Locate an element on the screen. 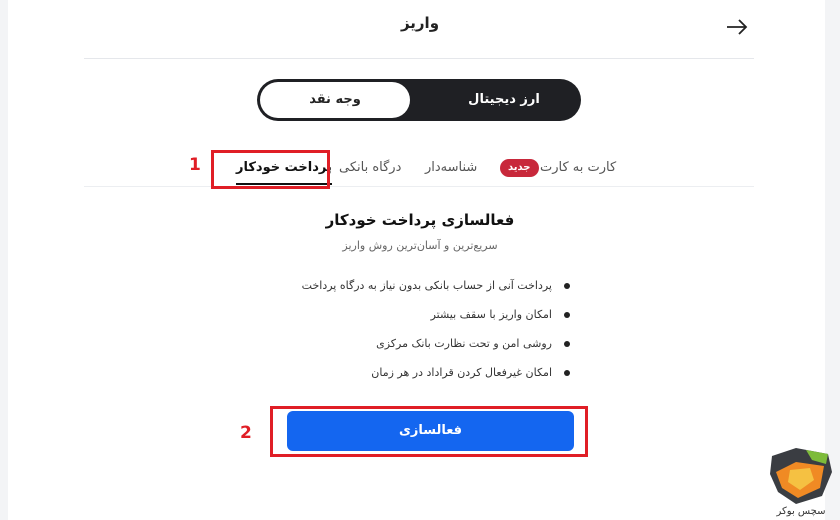 The image size is (840, 520). section-subtitle: سریع‌ترین و آسان‌ترین روش واریز is located at coordinates (420, 245).